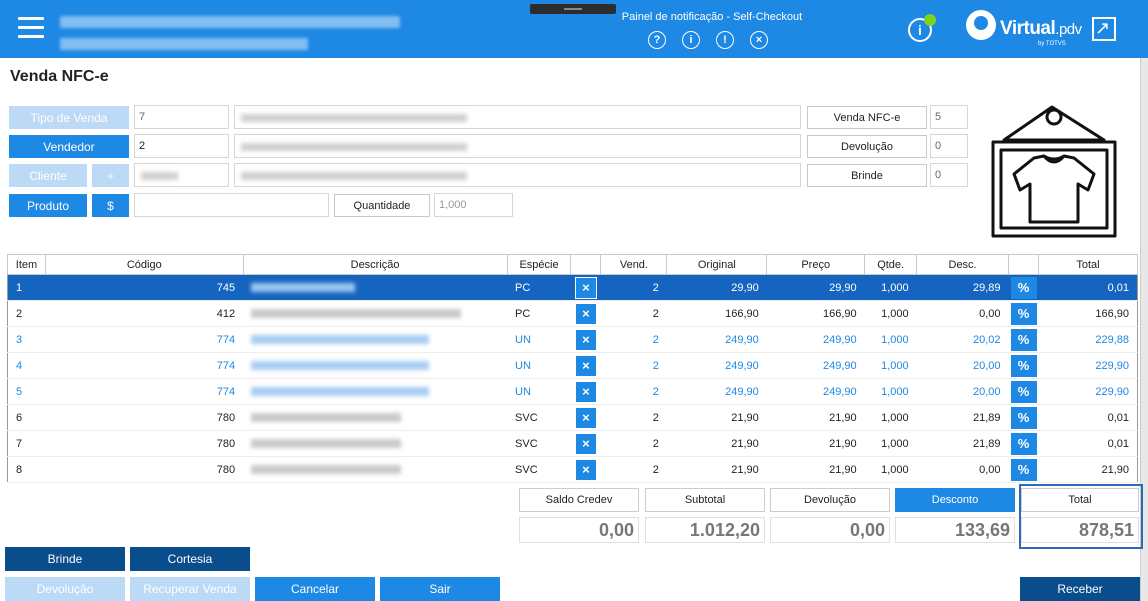 The width and height of the screenshot is (1148, 601). I want to click on col-item: Item, so click(26, 264).